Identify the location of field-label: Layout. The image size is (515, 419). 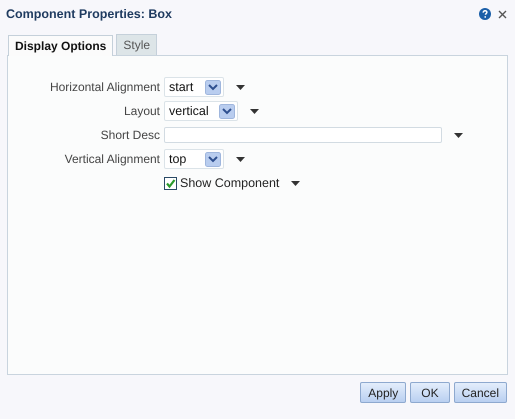
(142, 111).